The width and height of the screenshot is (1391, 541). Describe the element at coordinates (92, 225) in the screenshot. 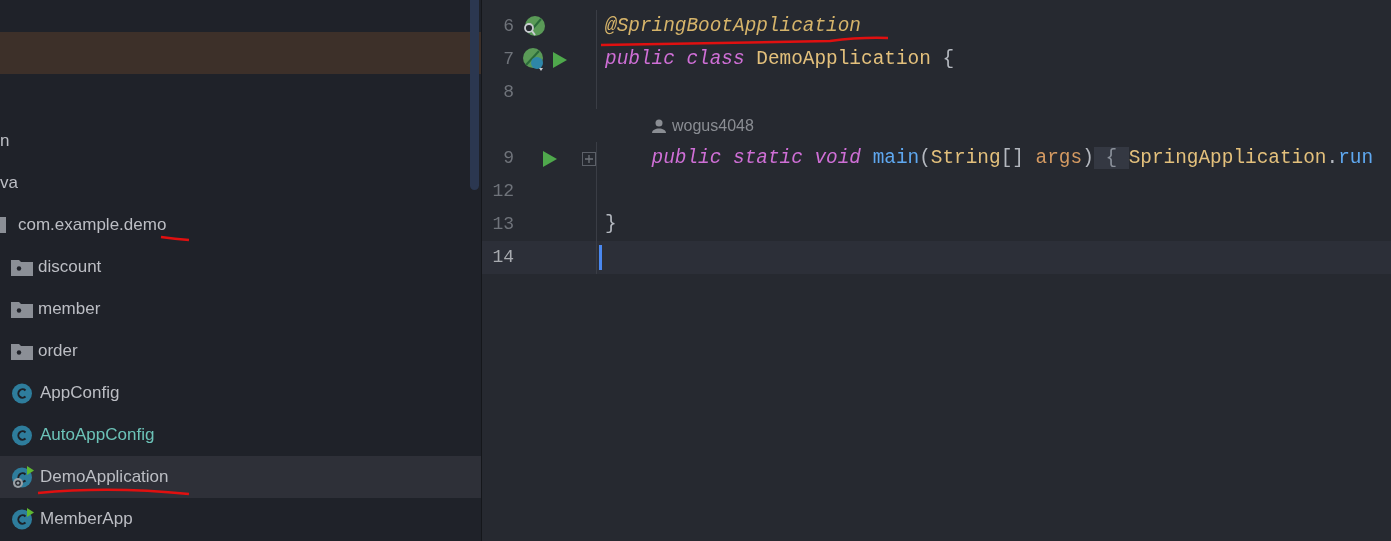

I see `tree-item-label: com.example.demo` at that location.